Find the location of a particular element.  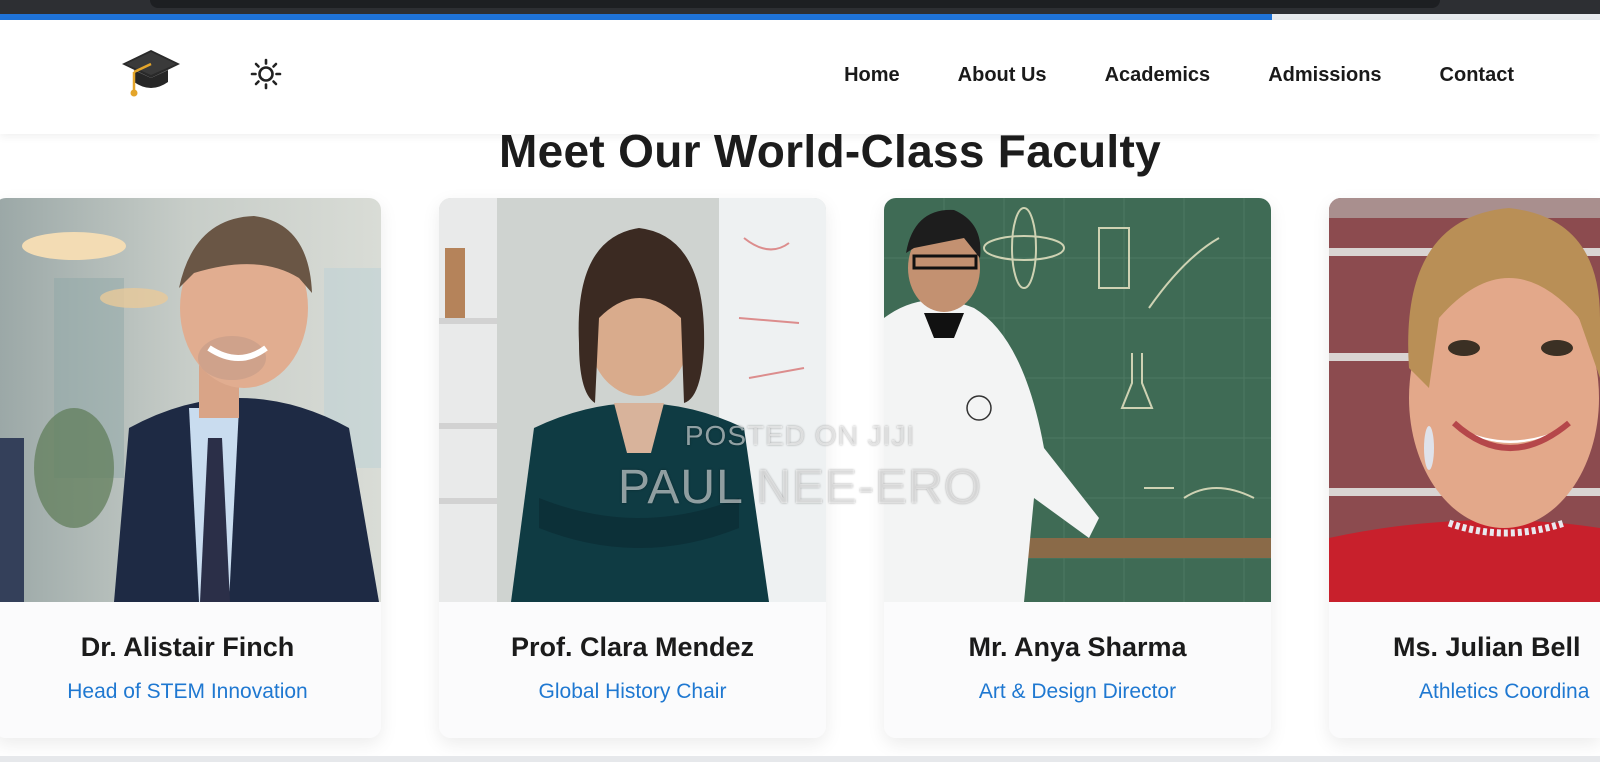

faculty-name: Prof. Clara Mendez is located at coordinates (632, 647).